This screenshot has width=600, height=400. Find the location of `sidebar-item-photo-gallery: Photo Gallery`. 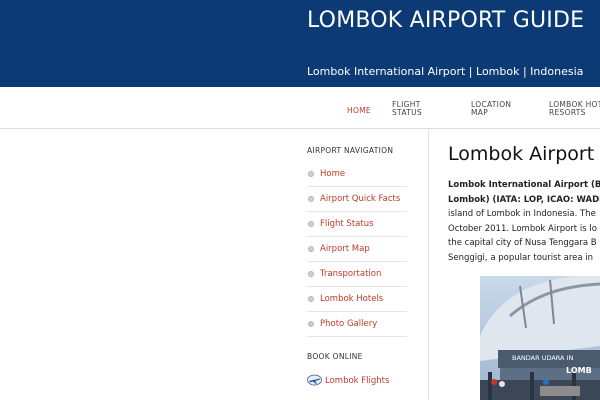

sidebar-item-photo-gallery: Photo Gallery is located at coordinates (357, 324).